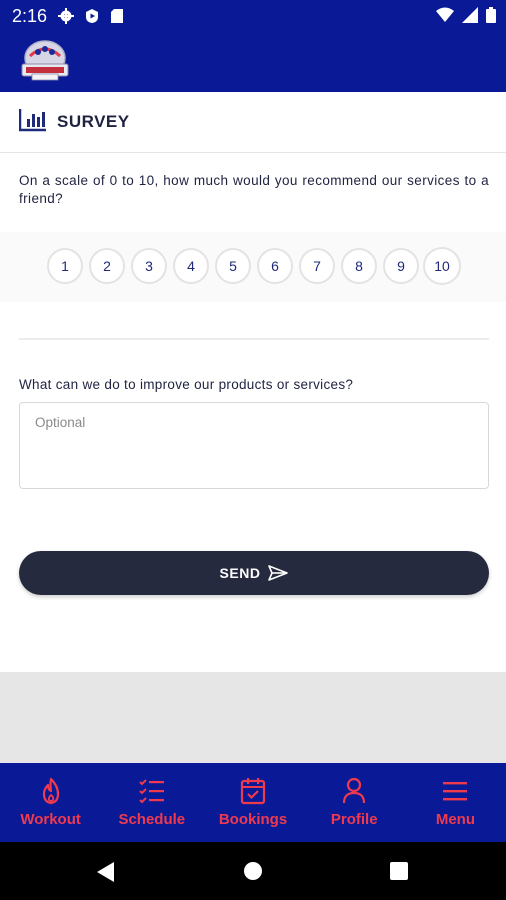 Image resolution: width=506 pixels, height=900 pixels. What do you see at coordinates (240, 573) in the screenshot?
I see `send-label: SEND` at bounding box center [240, 573].